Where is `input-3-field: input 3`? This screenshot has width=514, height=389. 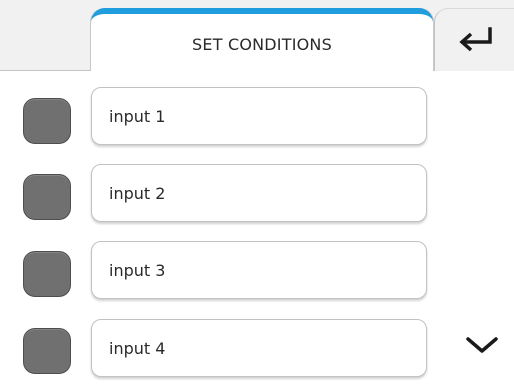
input-3-field: input 3 is located at coordinates (259, 270).